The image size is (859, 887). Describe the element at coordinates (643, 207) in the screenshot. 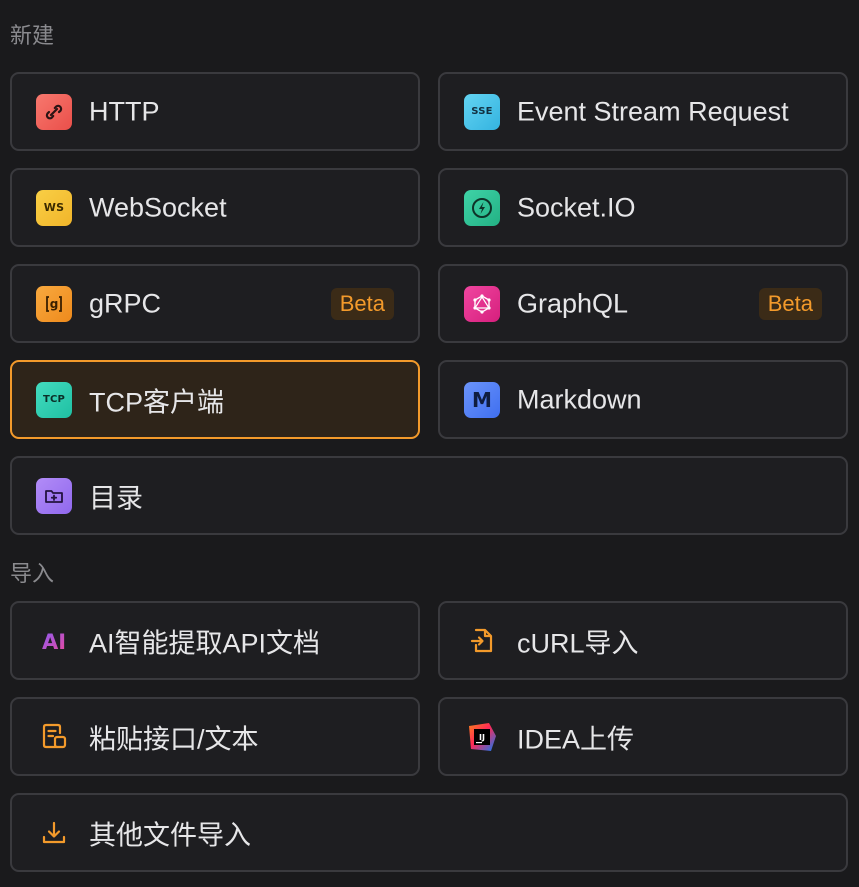

I see `new-socketio-card: Socket.IO` at that location.